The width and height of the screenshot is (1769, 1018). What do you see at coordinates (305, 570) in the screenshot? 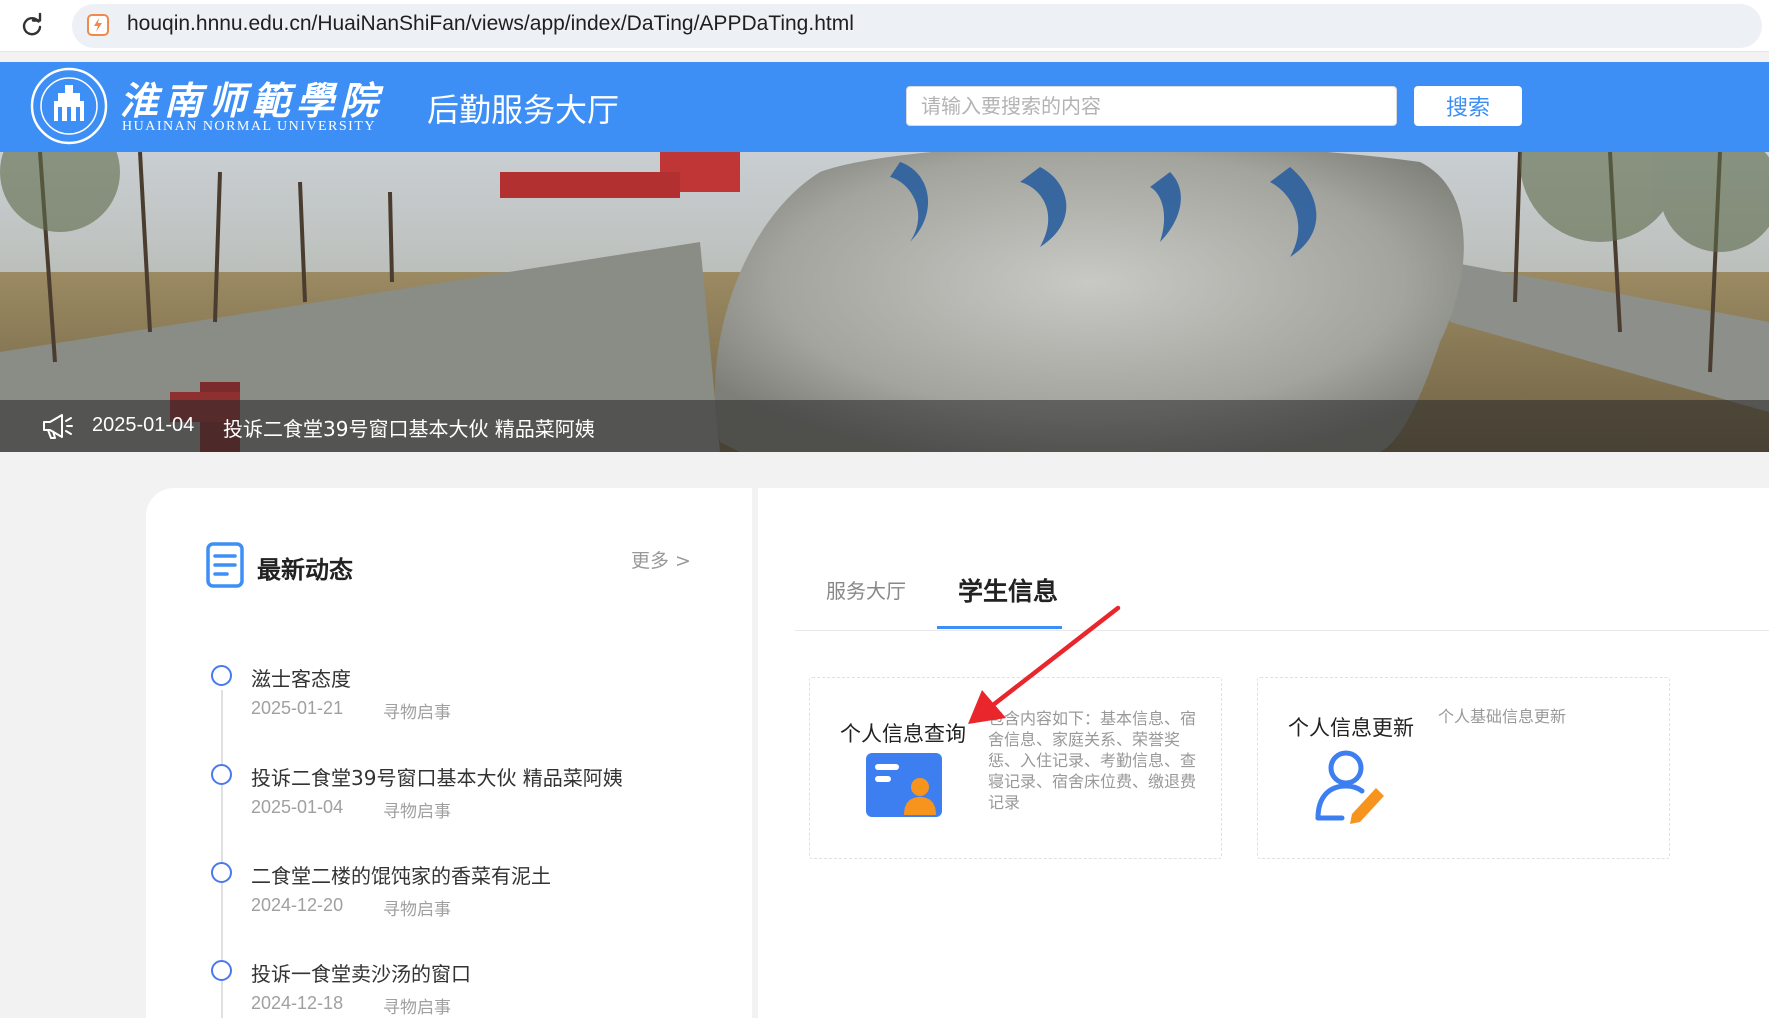
I see `news-heading: 最新动态` at bounding box center [305, 570].